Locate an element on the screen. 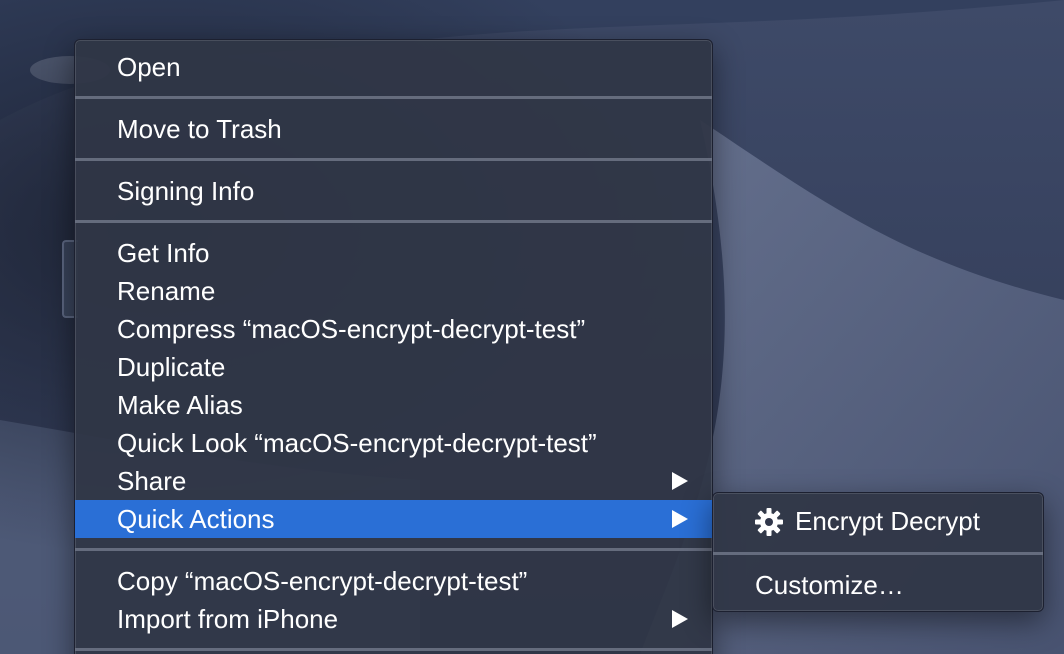 The height and width of the screenshot is (654, 1064). menu-item-label: Share is located at coordinates (152, 481).